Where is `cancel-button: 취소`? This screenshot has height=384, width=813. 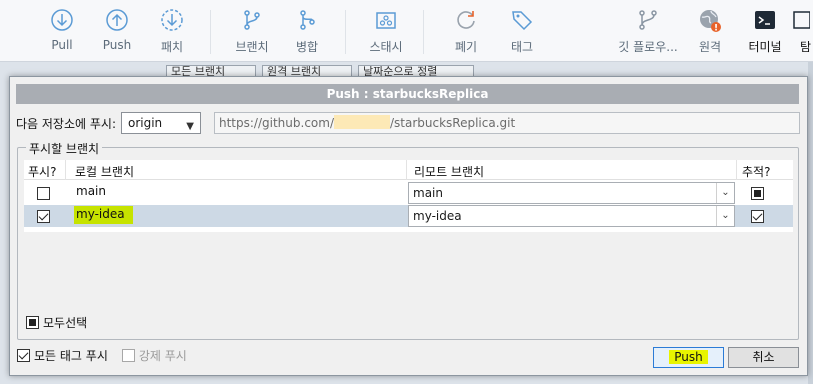
cancel-button: 취소 is located at coordinates (763, 357).